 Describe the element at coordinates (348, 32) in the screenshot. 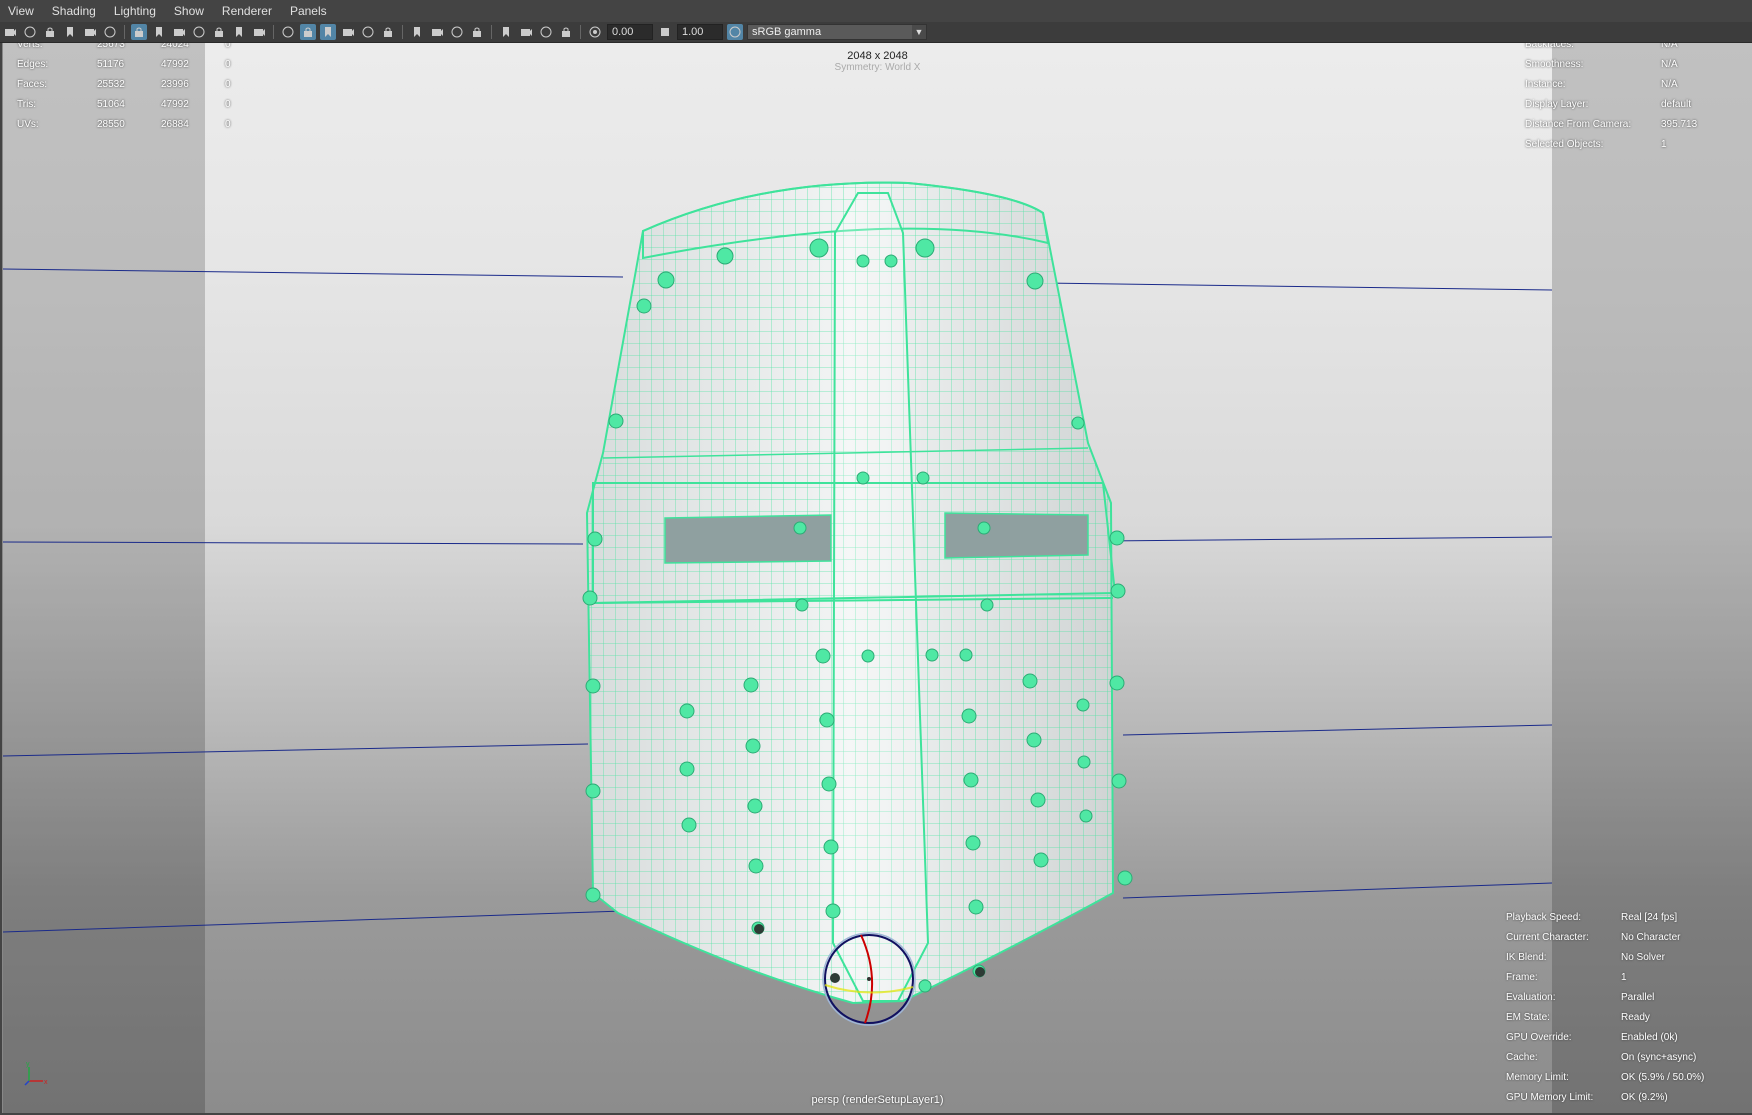

I see `textured-icon` at that location.